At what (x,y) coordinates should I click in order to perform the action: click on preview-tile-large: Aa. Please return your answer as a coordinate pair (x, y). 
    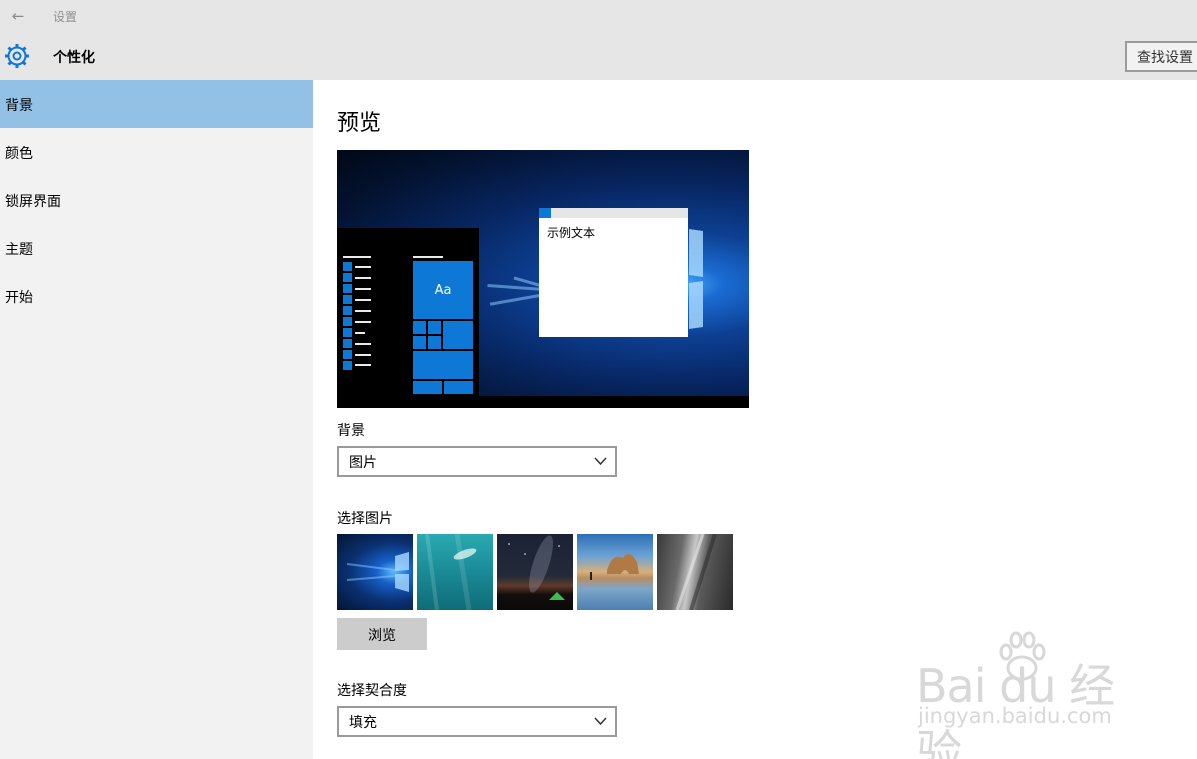
    Looking at the image, I should click on (443, 290).